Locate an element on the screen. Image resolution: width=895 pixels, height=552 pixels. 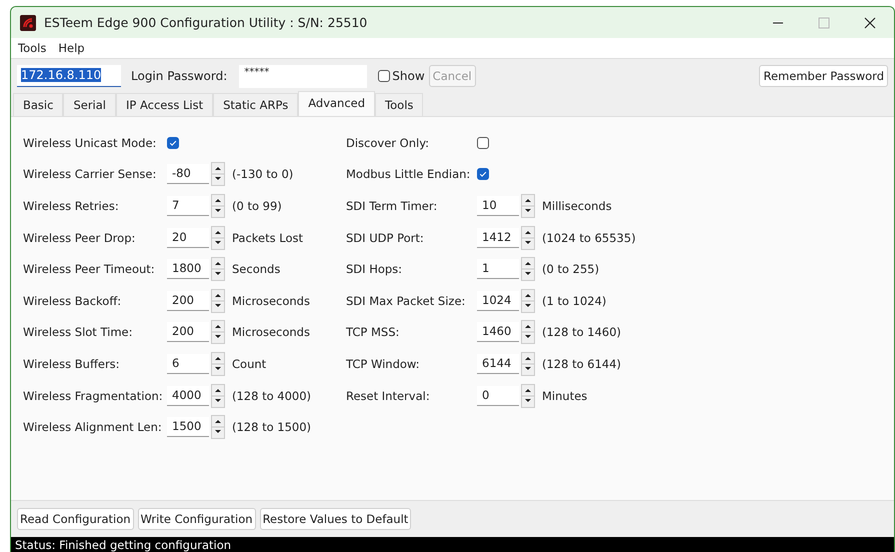
number-field: 6 is located at coordinates (188, 364).